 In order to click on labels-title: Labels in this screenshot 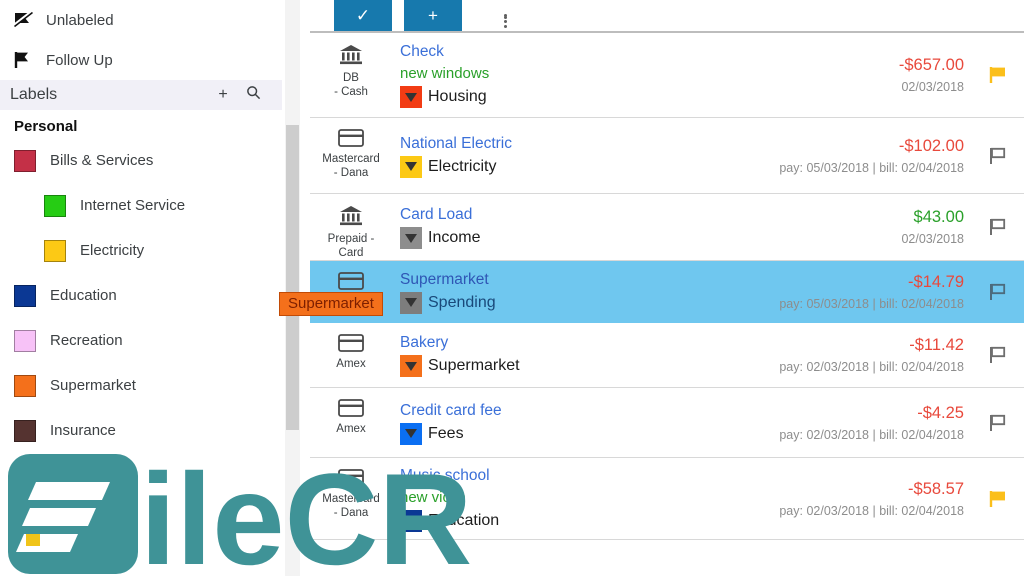, I will do `click(34, 94)`.